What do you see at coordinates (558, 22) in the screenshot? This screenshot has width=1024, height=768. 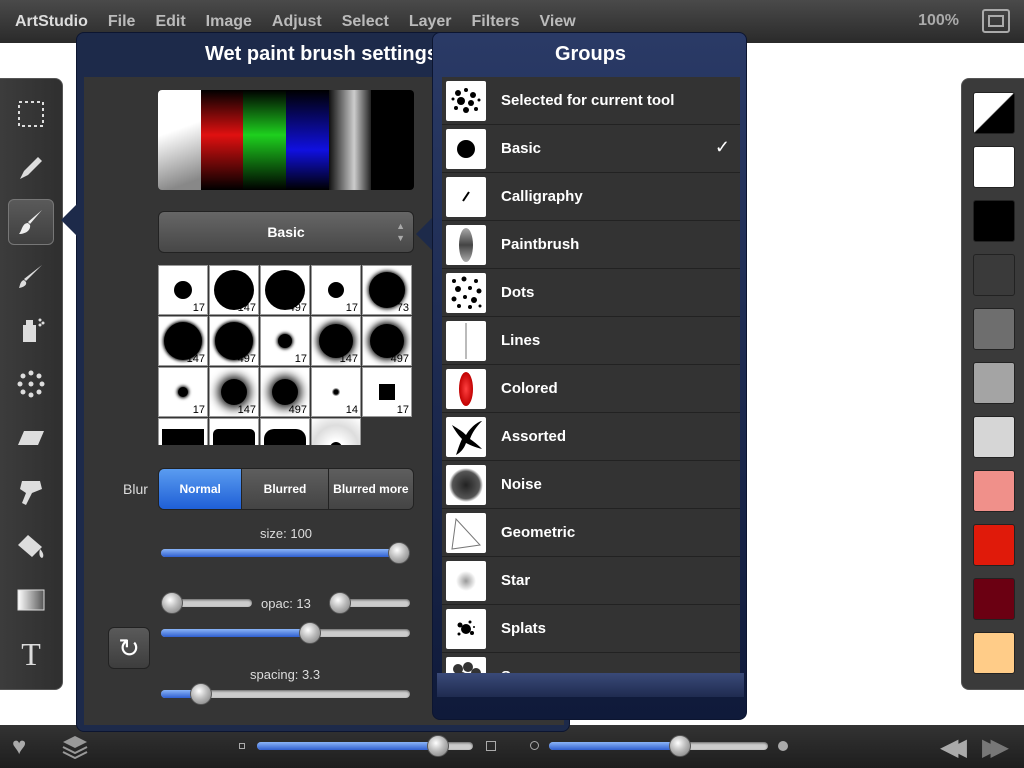 I see `menu-view: View` at bounding box center [558, 22].